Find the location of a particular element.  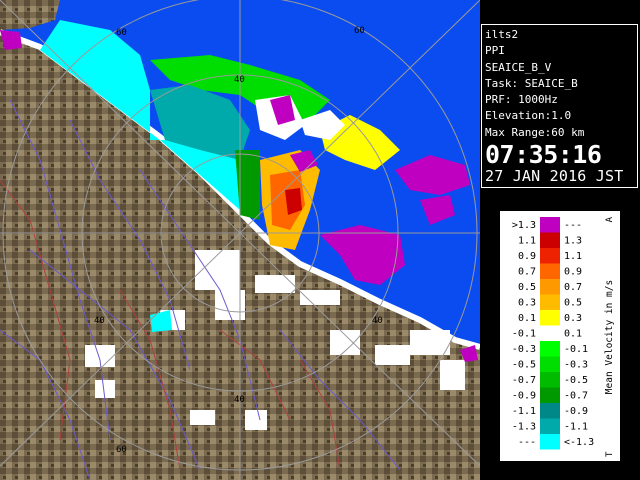

legend-label-low: >1.3 is located at coordinates (524, 225).